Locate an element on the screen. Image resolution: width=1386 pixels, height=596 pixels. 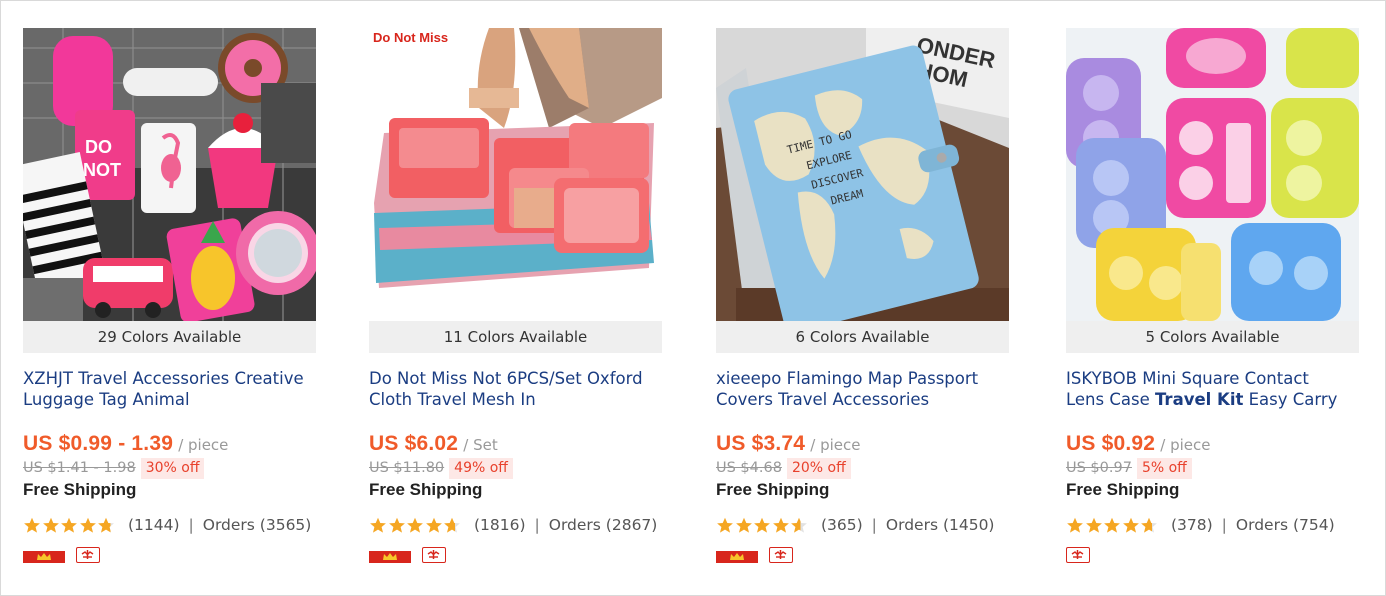
product-title-line2: Cloth Travel Mesh In is located at coordinates (452, 399).